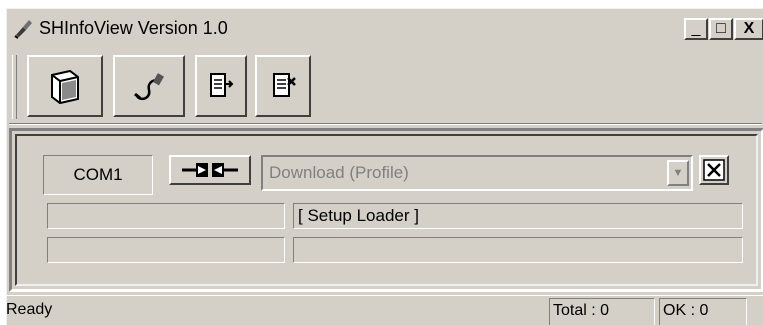 The image size is (763, 325). Describe the element at coordinates (518, 250) in the screenshot. I see `status-row-2-right` at that location.